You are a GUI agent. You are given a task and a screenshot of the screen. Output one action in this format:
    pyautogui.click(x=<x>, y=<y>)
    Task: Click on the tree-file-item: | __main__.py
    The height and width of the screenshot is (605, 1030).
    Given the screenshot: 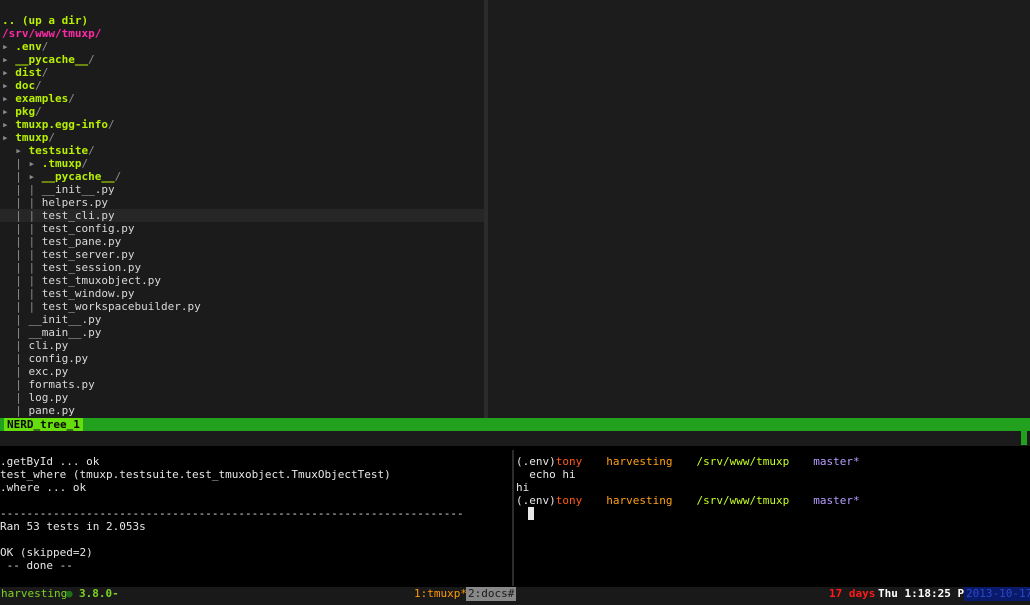 What is the action you would take?
    pyautogui.click(x=242, y=332)
    